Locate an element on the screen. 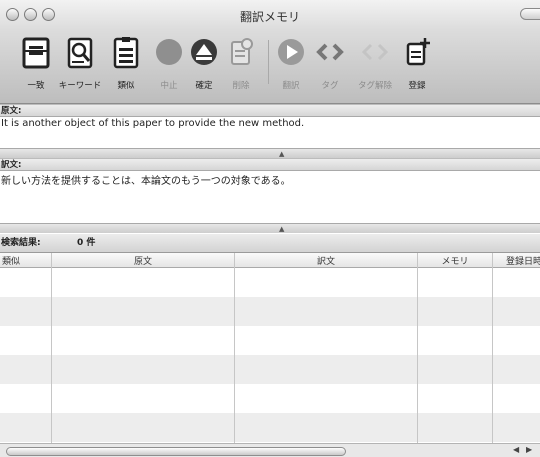 This screenshot has height=457, width=540. window-title: 翻訳メモリ is located at coordinates (269, 17).